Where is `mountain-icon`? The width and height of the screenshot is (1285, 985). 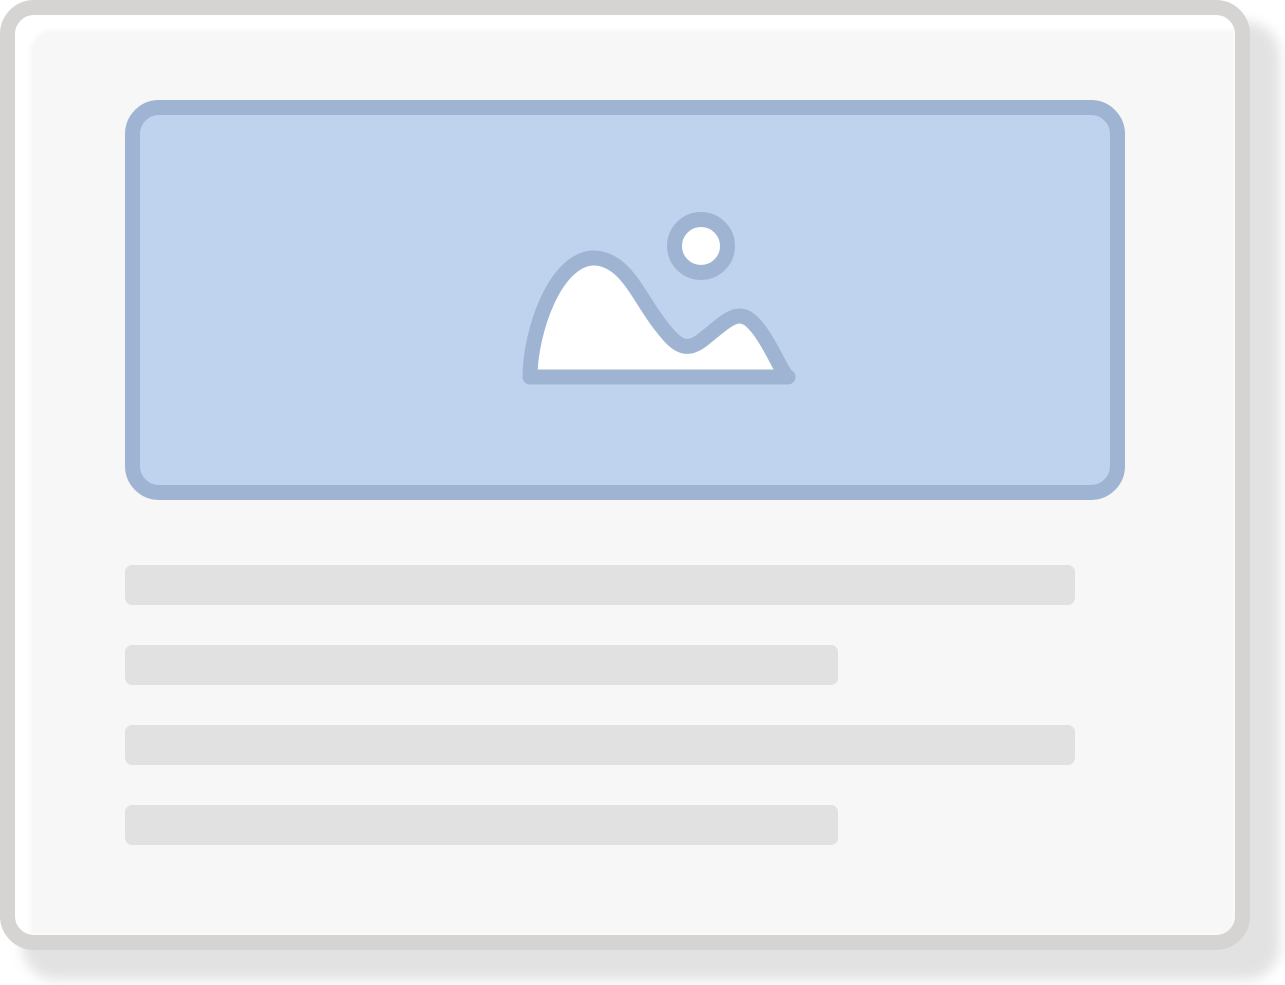
mountain-icon is located at coordinates (659, 317).